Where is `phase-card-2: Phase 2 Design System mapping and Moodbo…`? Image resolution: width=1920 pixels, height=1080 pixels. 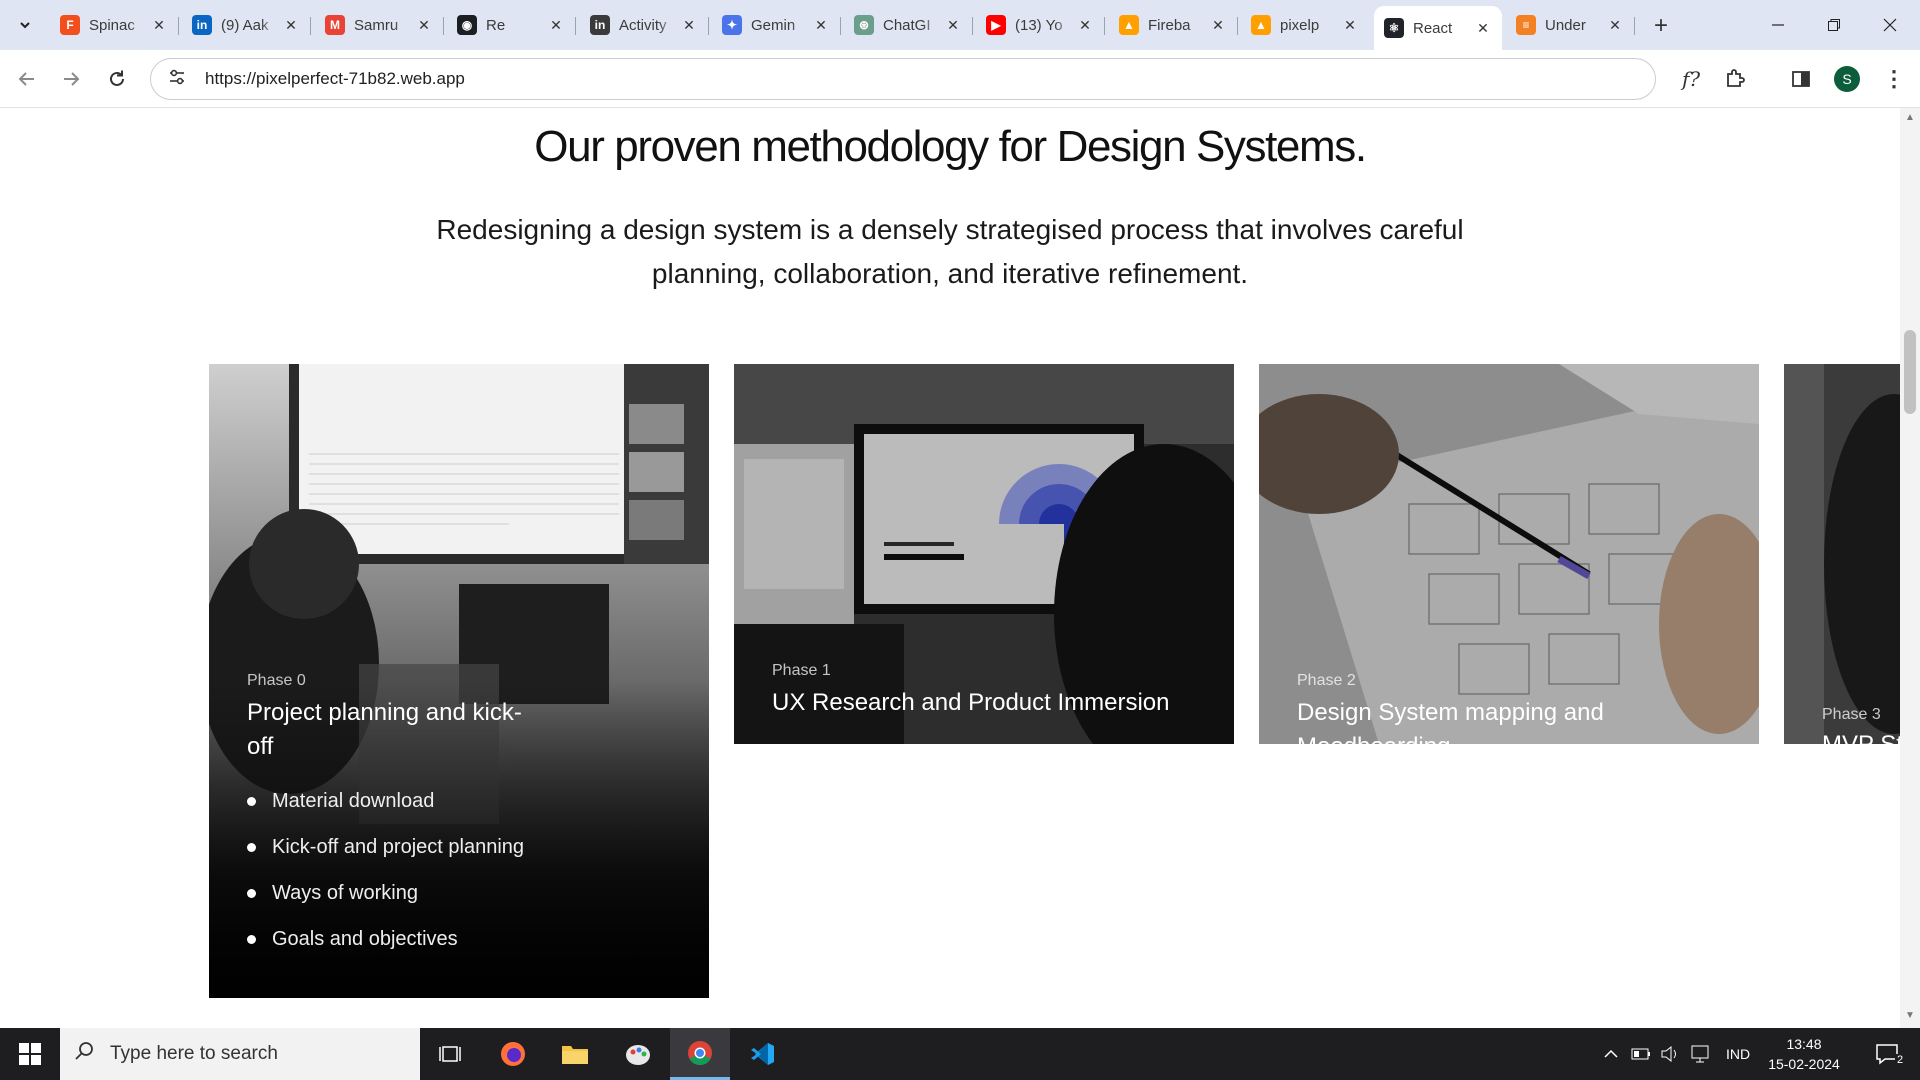 phase-card-2: Phase 2 Design System mapping and Moodbo… is located at coordinates (1509, 554).